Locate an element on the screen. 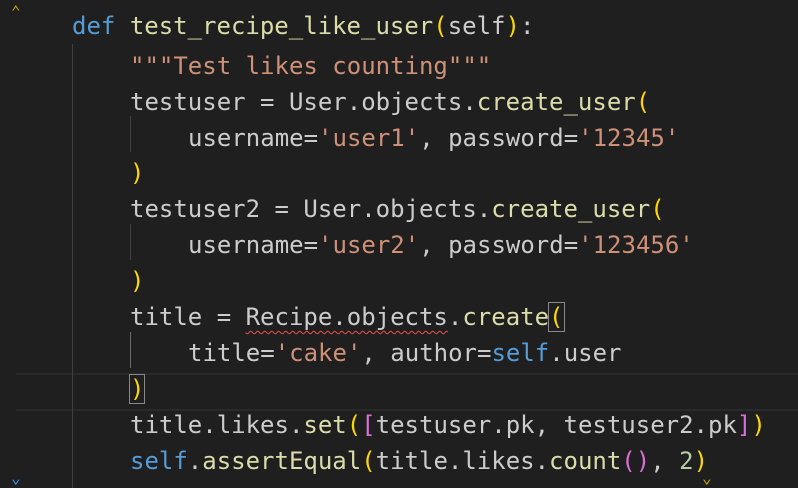  code-line: testuser2 = User.objects.create_user( is located at coordinates (399, 209).